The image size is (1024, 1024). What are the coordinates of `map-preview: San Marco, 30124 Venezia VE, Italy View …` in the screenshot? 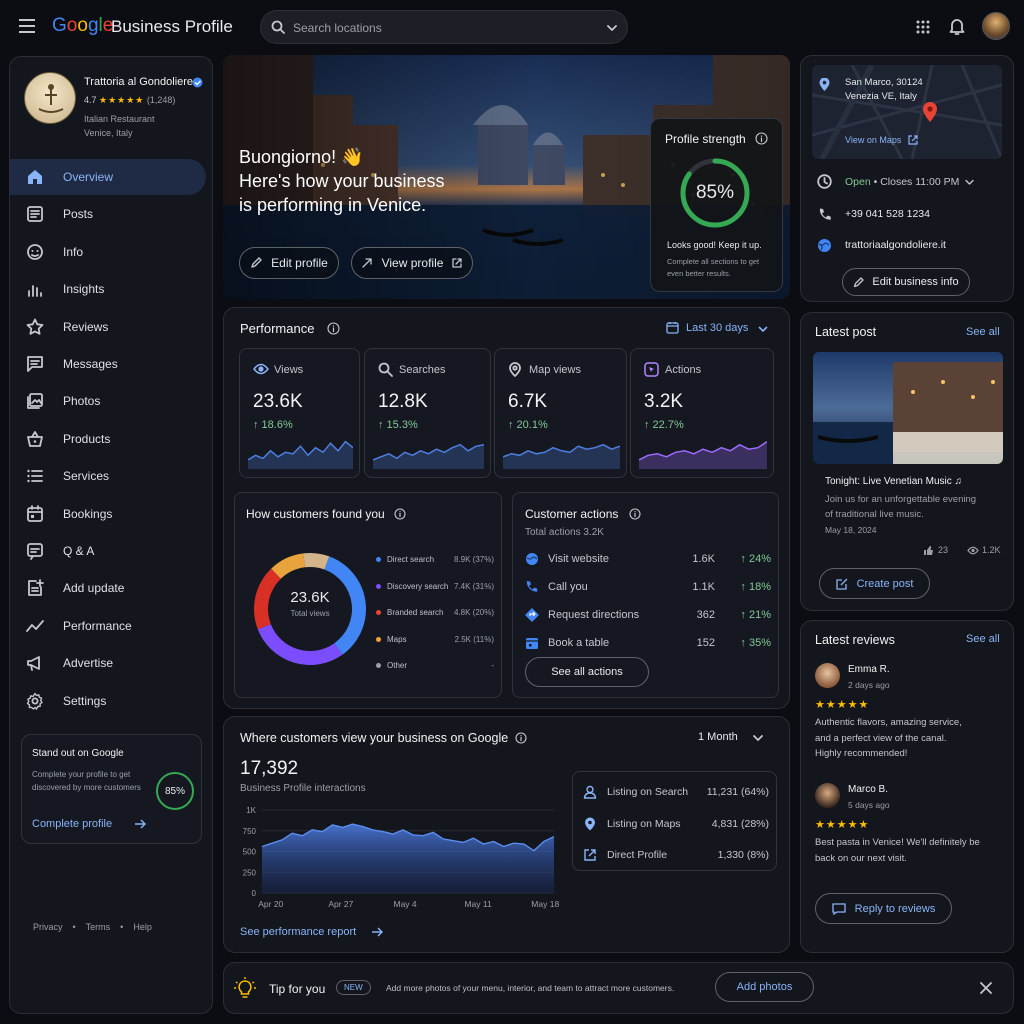 It's located at (907, 112).